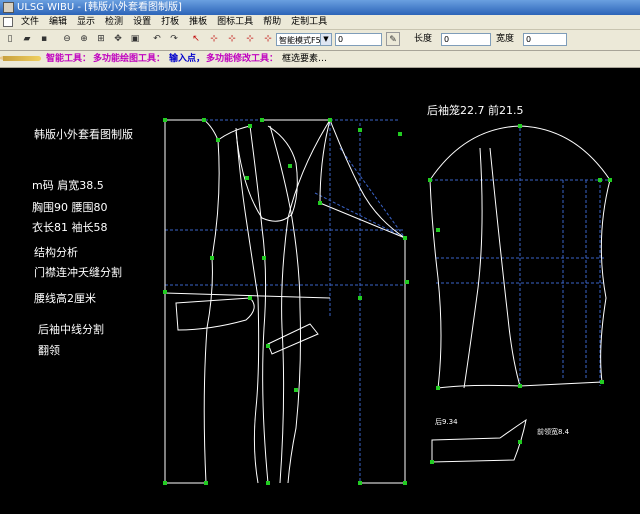 The image size is (640, 514). Describe the element at coordinates (49, 350) in the screenshot. I see `analysis-item-4: 翻领` at that location.